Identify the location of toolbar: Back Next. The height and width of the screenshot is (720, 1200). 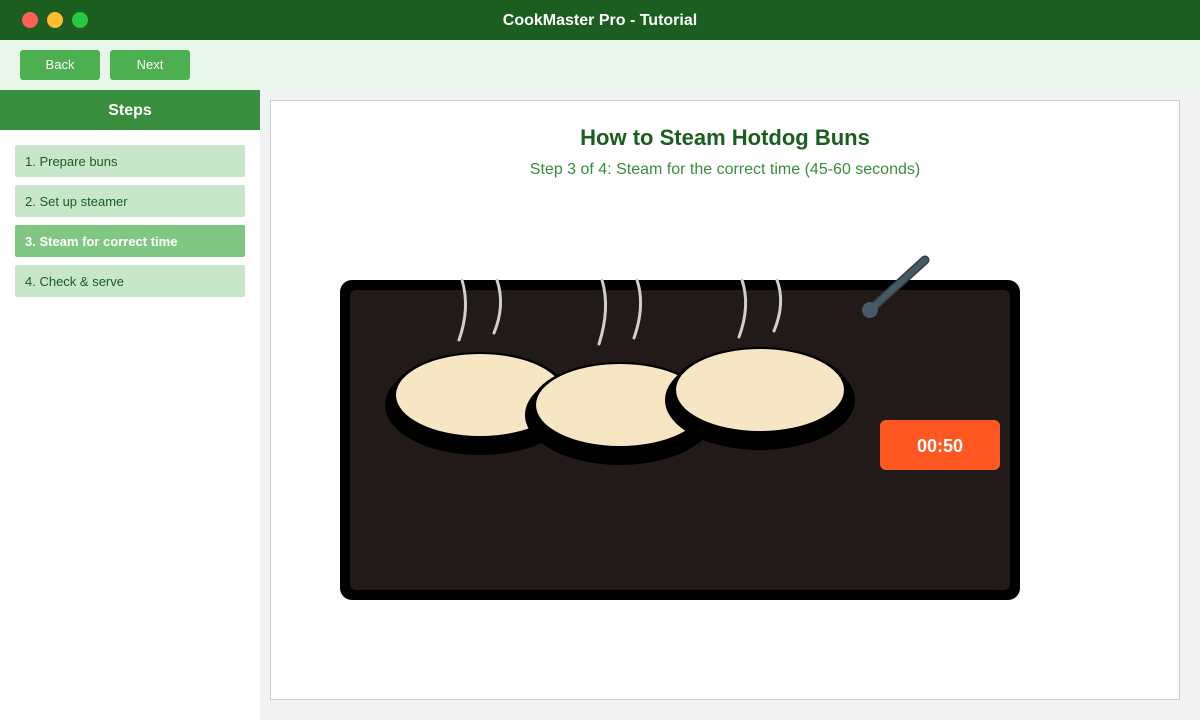
(600, 65).